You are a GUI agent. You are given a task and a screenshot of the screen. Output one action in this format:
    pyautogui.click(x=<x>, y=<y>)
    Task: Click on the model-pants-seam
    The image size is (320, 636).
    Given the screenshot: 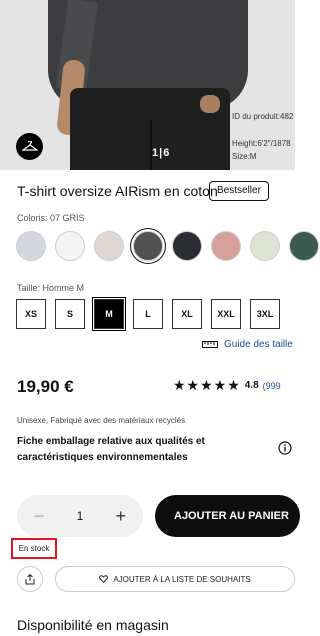 What is the action you would take?
    pyautogui.click(x=151, y=145)
    